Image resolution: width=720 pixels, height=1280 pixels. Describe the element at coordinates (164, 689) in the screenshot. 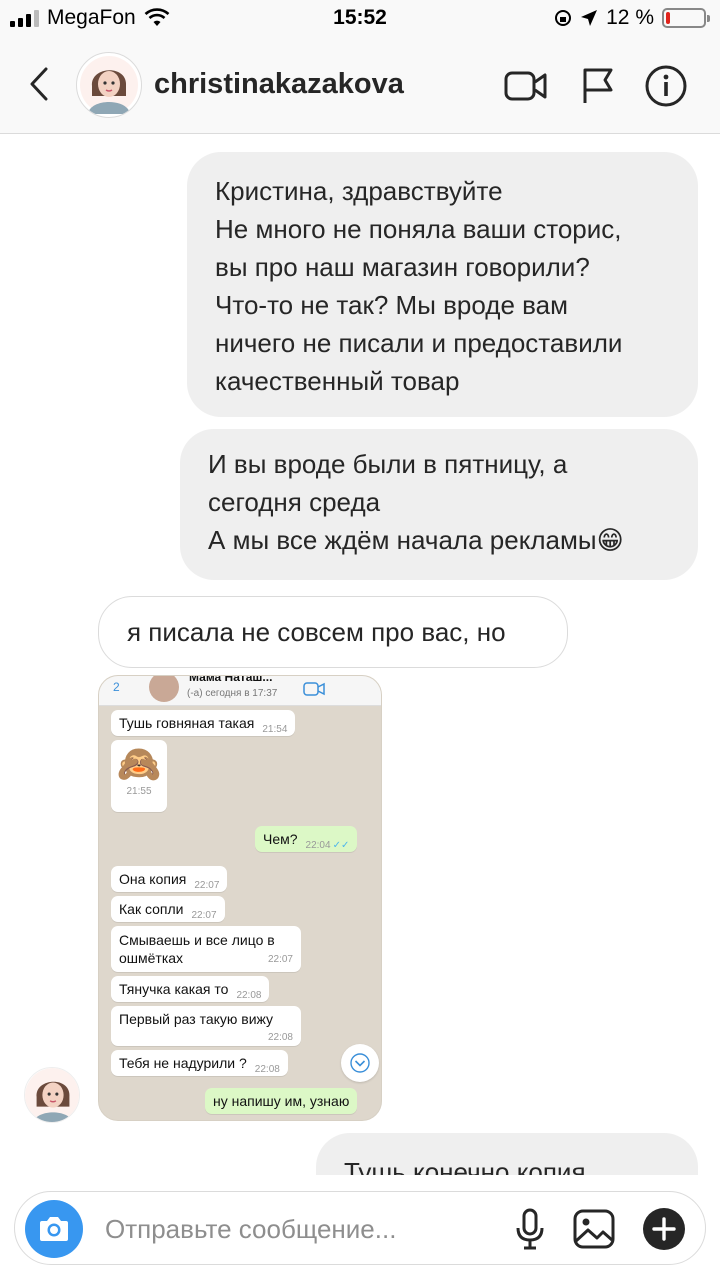

I see `screenshot-contact-avatar` at that location.